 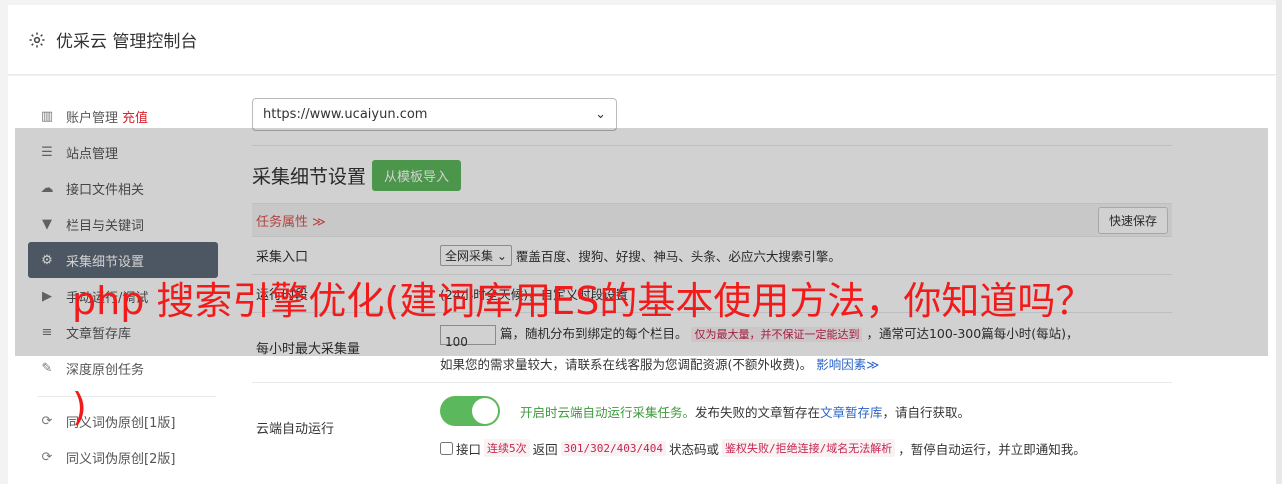 What do you see at coordinates (135, 116) in the screenshot?
I see `recharge-link: 充值` at bounding box center [135, 116].